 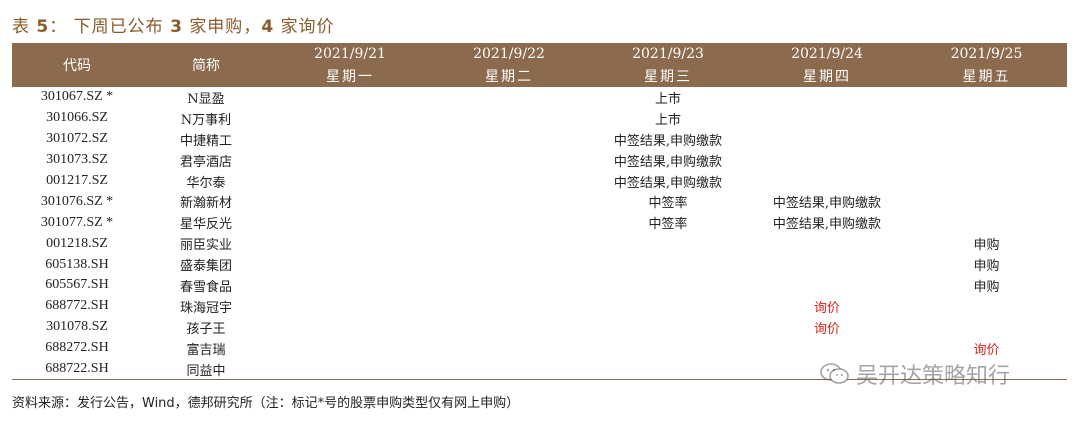 What do you see at coordinates (668, 225) in the screenshot?
I see `cell-d3: 中签率` at bounding box center [668, 225].